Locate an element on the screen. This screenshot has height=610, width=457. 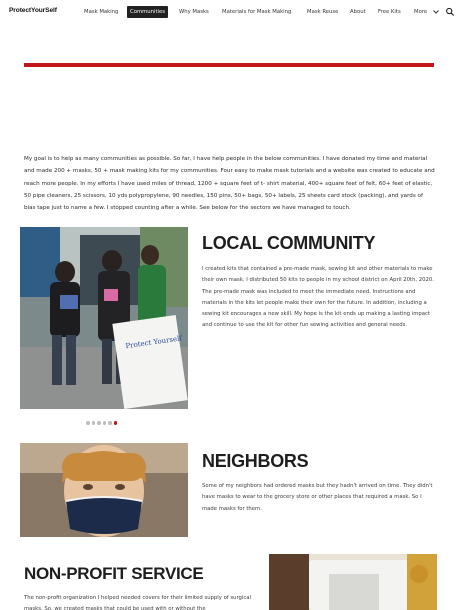
search-icon is located at coordinates (450, 12).